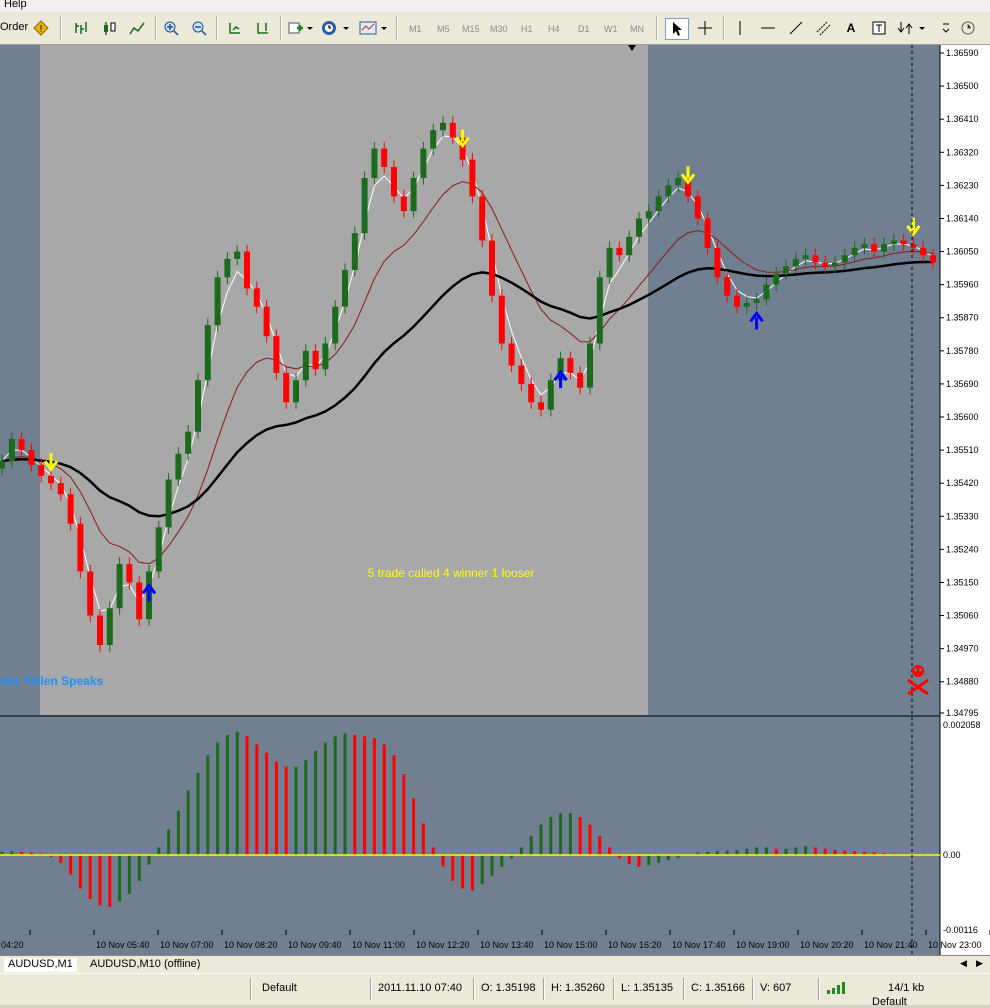 The image size is (990, 1008). Describe the element at coordinates (879, 28) in the screenshot. I see `text-label-icon` at that location.